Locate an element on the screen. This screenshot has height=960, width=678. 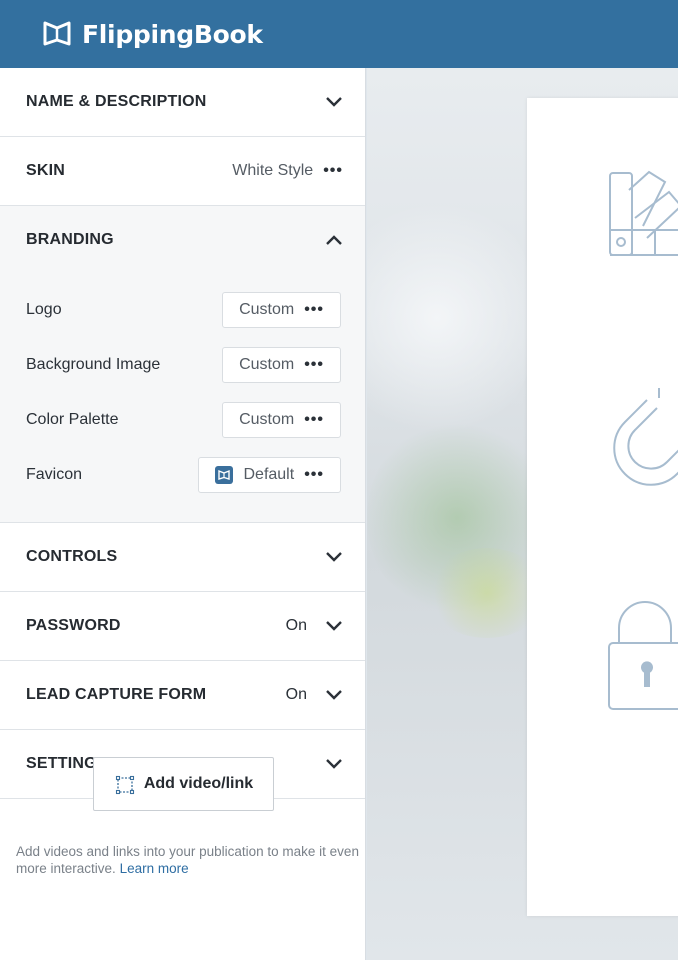
learn-more-link: Learn more is located at coordinates (154, 868).